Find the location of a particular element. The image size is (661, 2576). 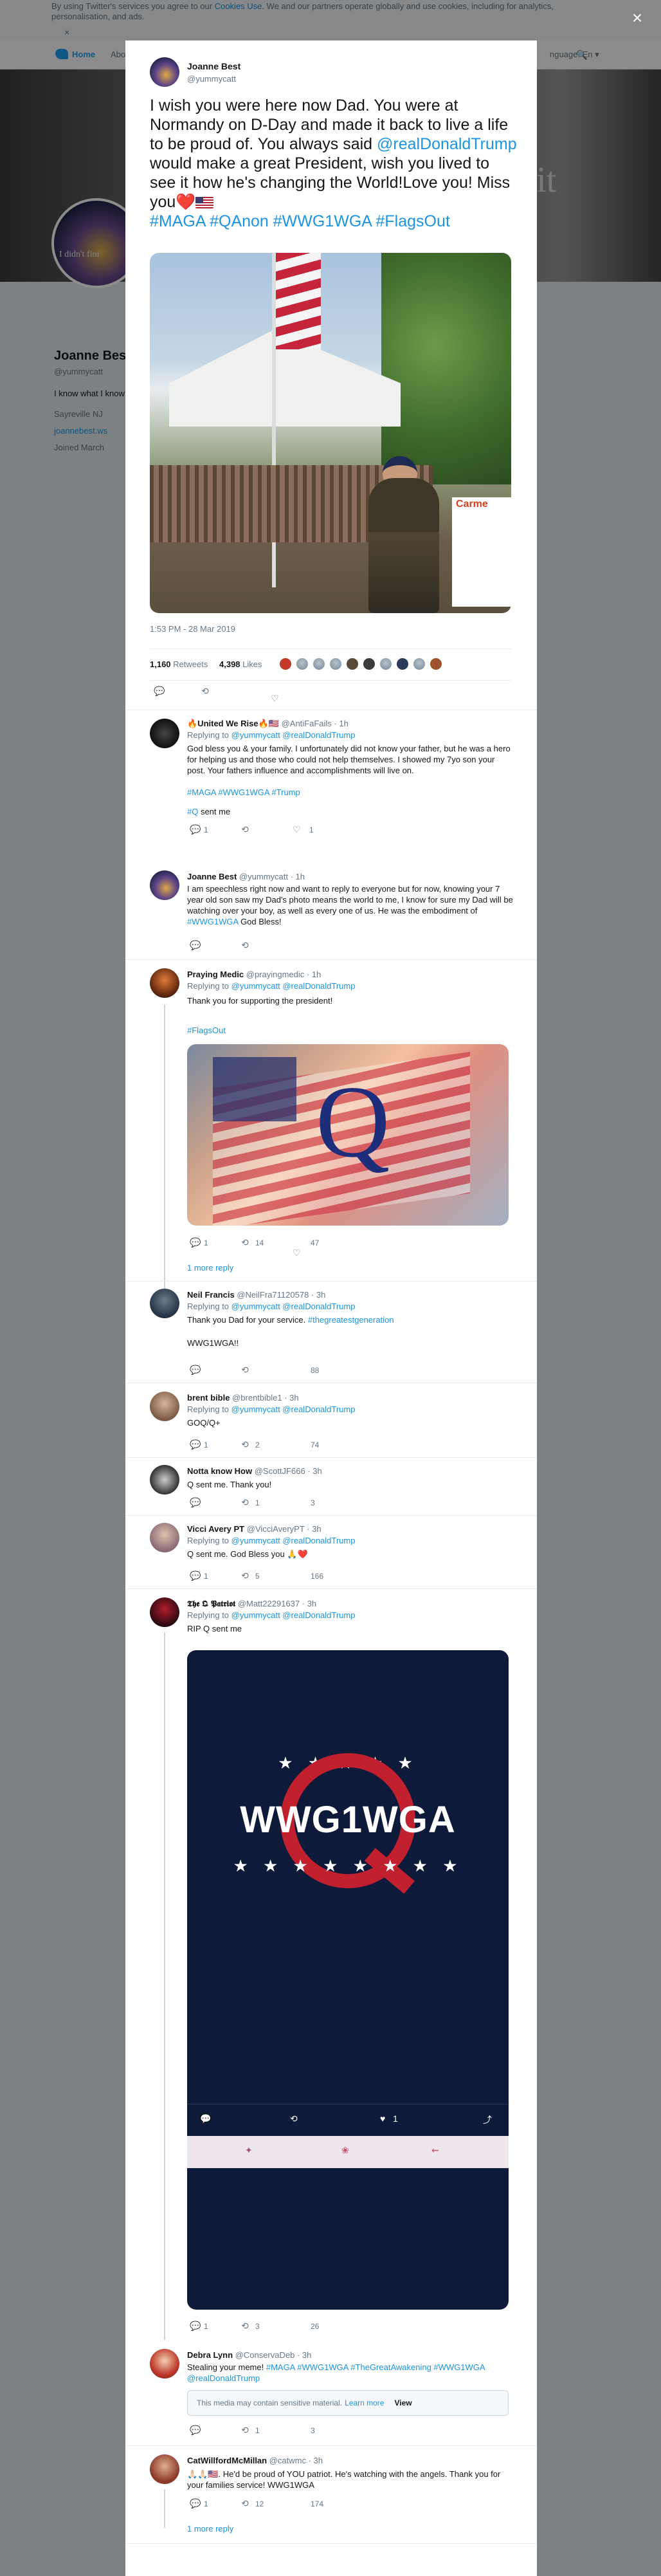

retweet-count: 2 is located at coordinates (258, 1444).